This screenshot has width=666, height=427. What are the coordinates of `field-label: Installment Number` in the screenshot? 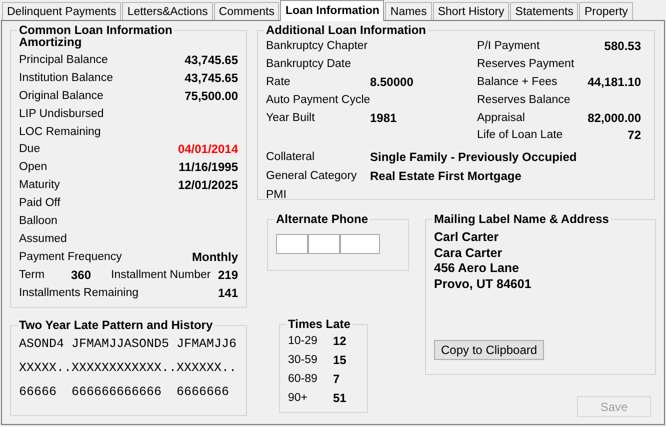 It's located at (161, 274).